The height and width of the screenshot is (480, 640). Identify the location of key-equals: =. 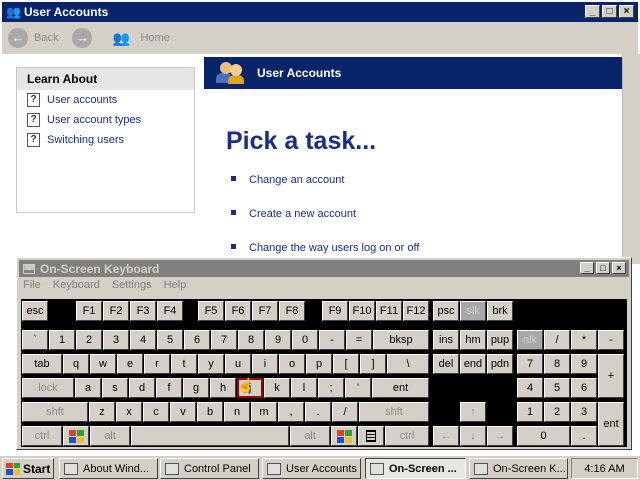
(359, 340).